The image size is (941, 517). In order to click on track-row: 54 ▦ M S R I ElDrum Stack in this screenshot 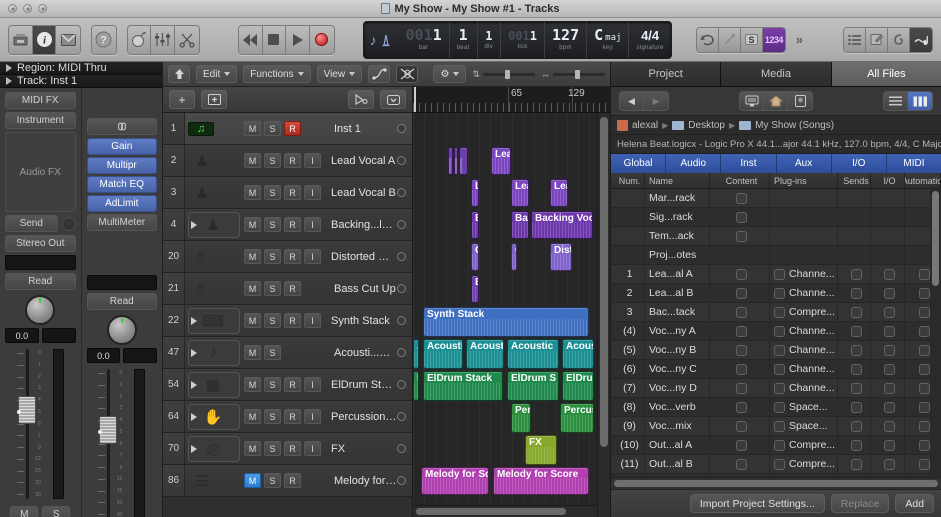, I will do `click(287, 385)`.